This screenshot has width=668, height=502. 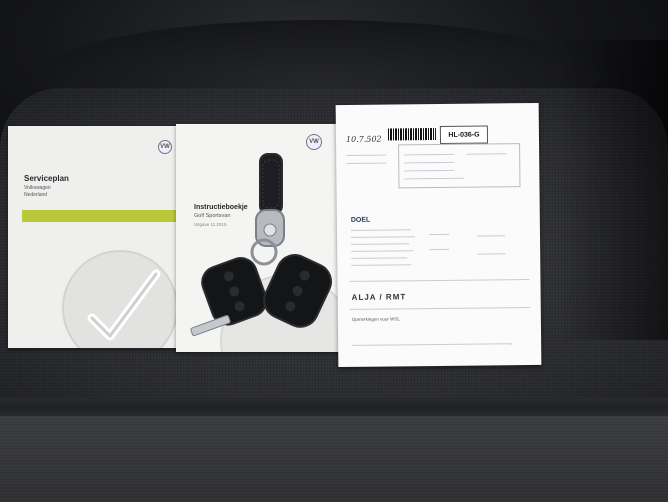 What do you see at coordinates (46, 178) in the screenshot?
I see `booklet-title: Serviceplan` at bounding box center [46, 178].